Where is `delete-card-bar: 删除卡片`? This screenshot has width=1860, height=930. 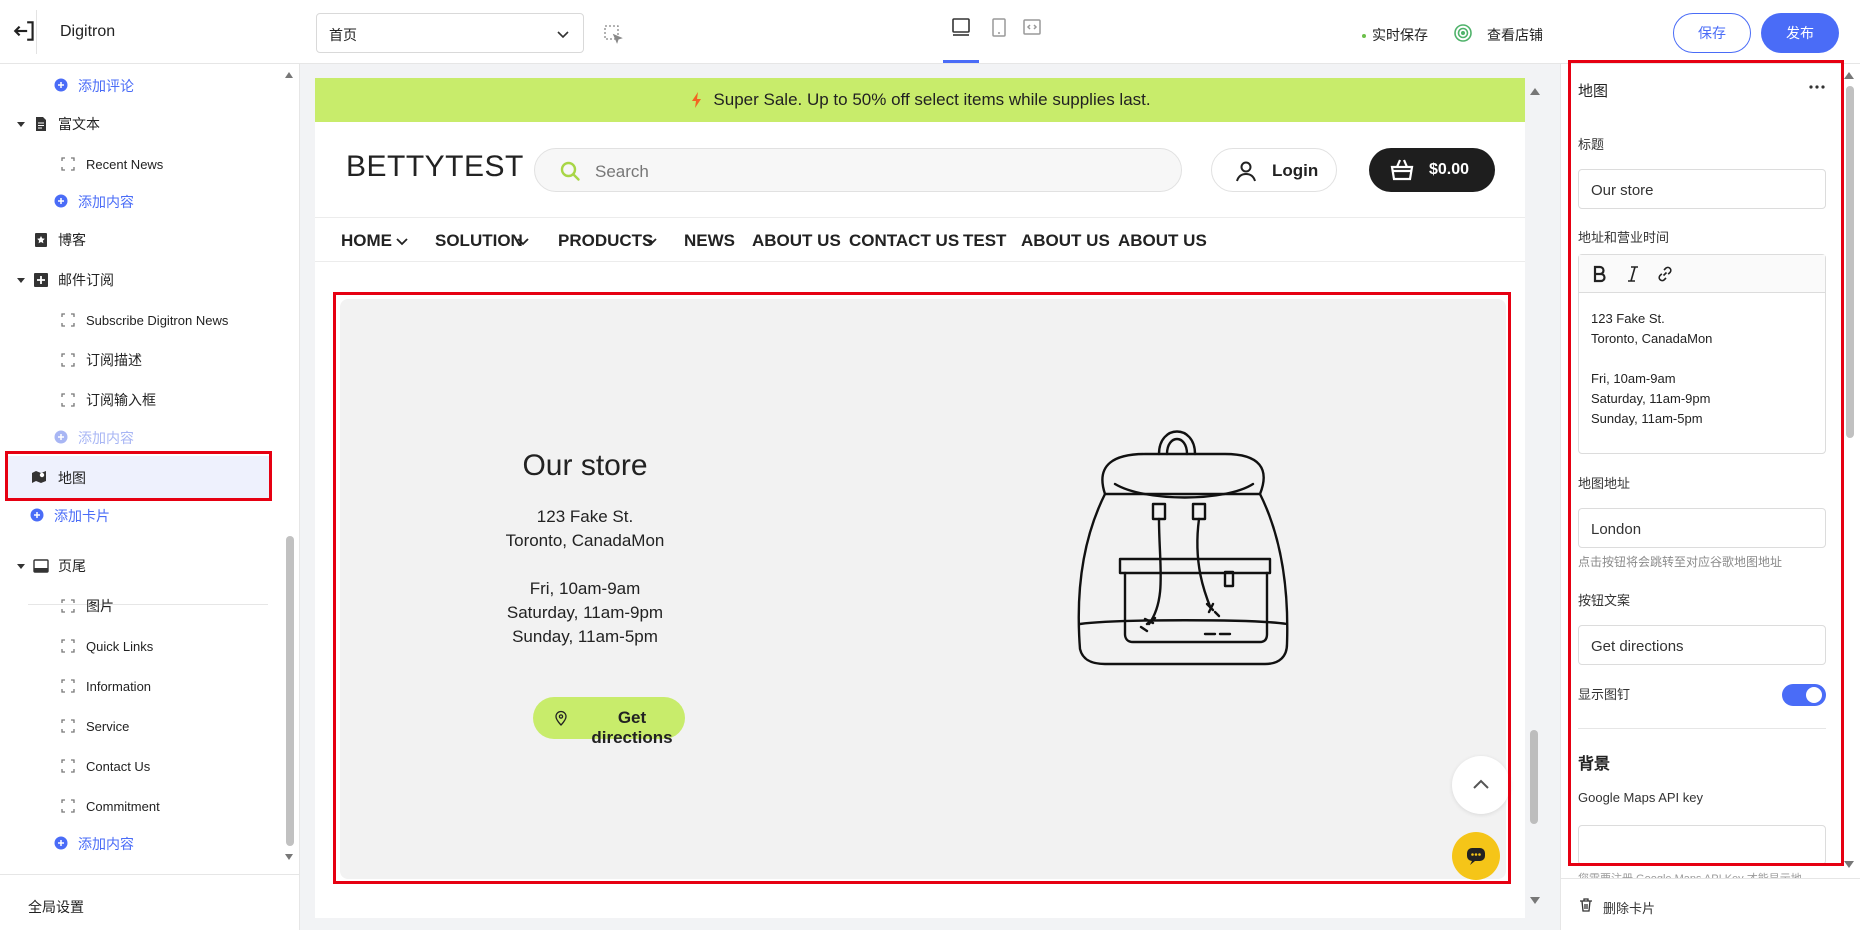 delete-card-bar: 删除卡片 is located at coordinates (1710, 904).